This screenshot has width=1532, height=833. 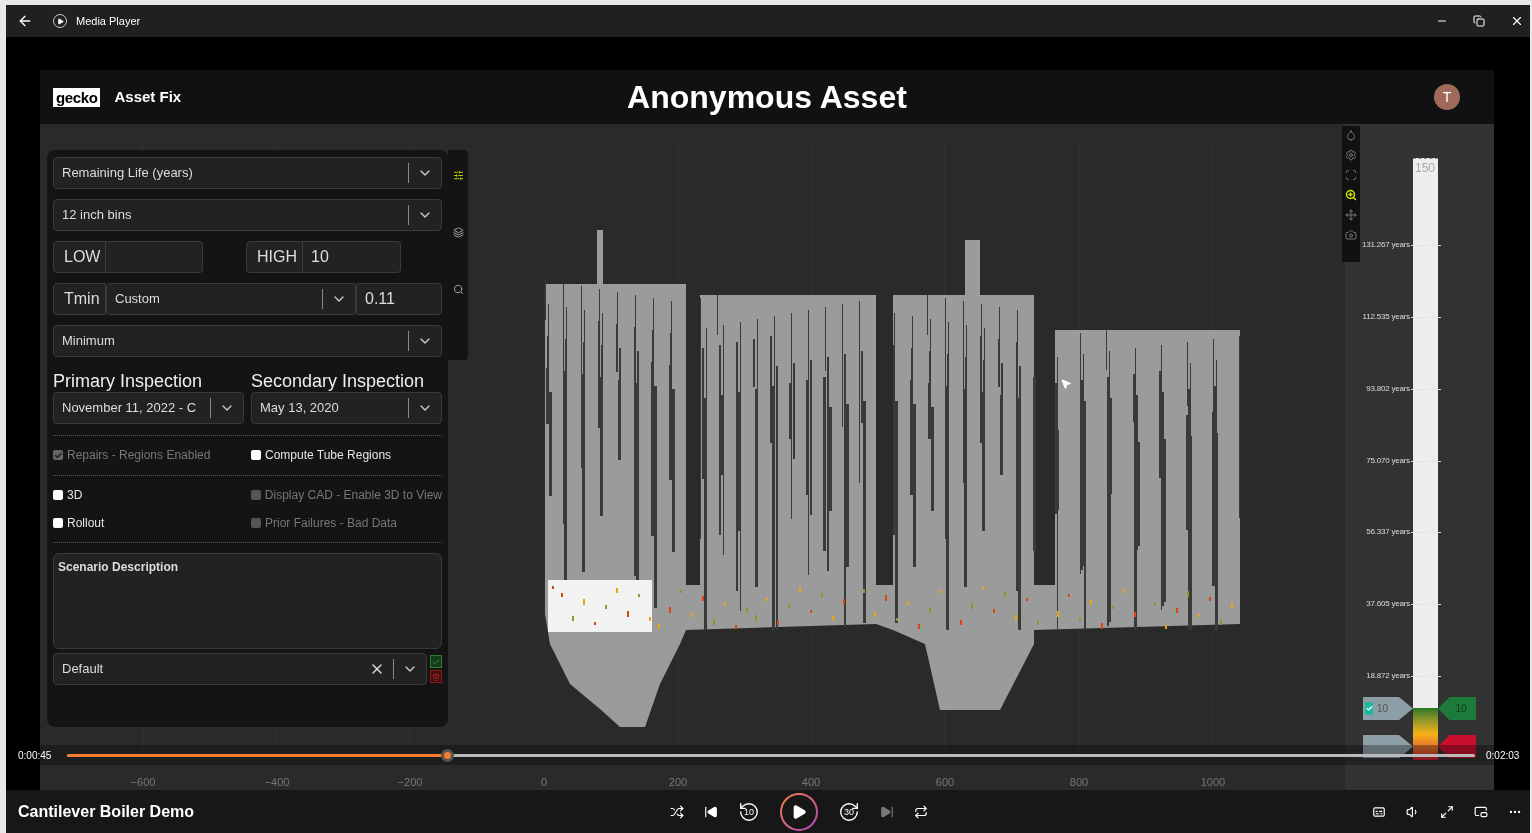 What do you see at coordinates (1351, 175) in the screenshot?
I see `autoscale-icon` at bounding box center [1351, 175].